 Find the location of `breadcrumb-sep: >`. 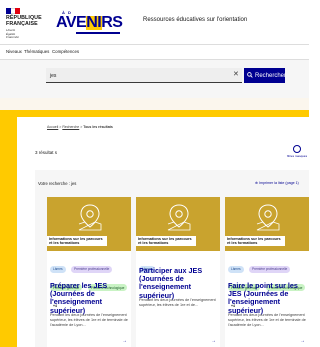

breadcrumb-sep: > is located at coordinates (81, 127).